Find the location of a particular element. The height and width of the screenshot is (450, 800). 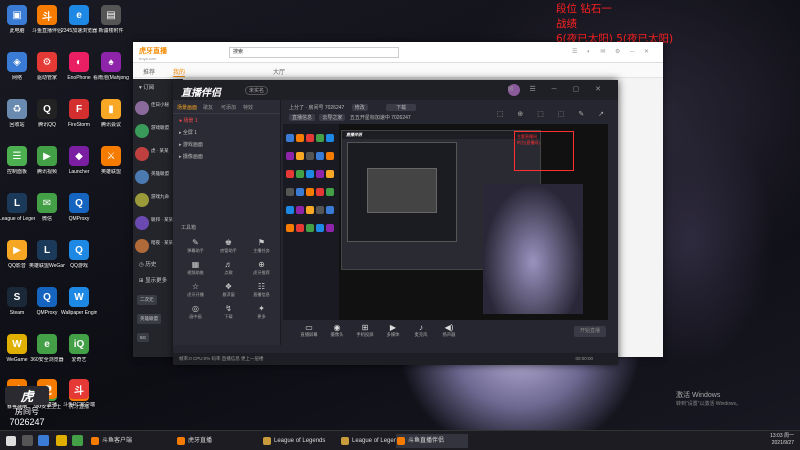

tool-button: ♚ 房管助手 is located at coordinates (228, 249).